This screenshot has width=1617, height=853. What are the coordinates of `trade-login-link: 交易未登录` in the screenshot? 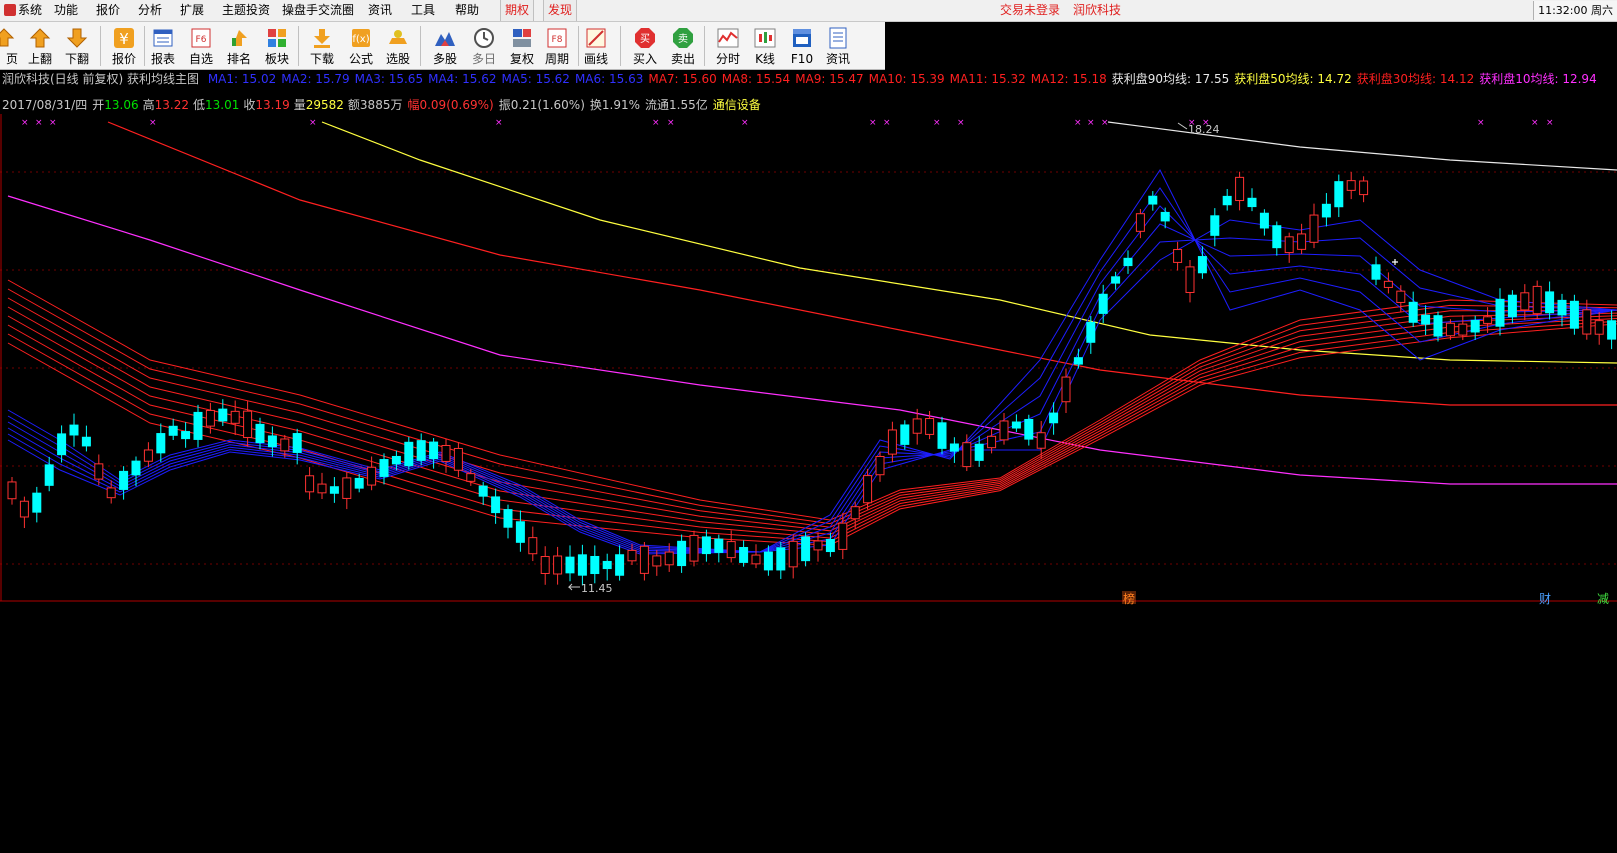 It's located at (1030, 10).